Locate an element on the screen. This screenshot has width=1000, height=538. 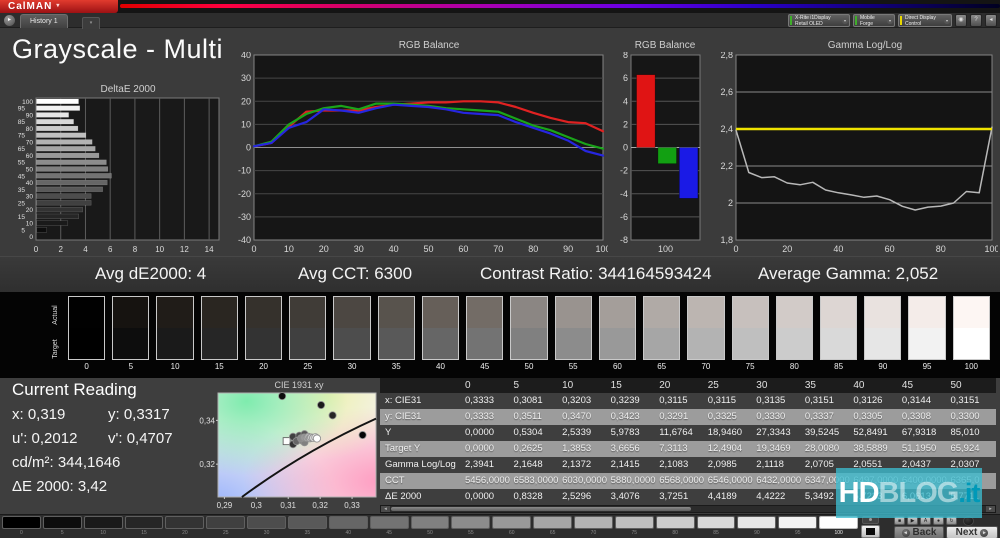
table-cell: 39,5245 is located at coordinates (822, 432).